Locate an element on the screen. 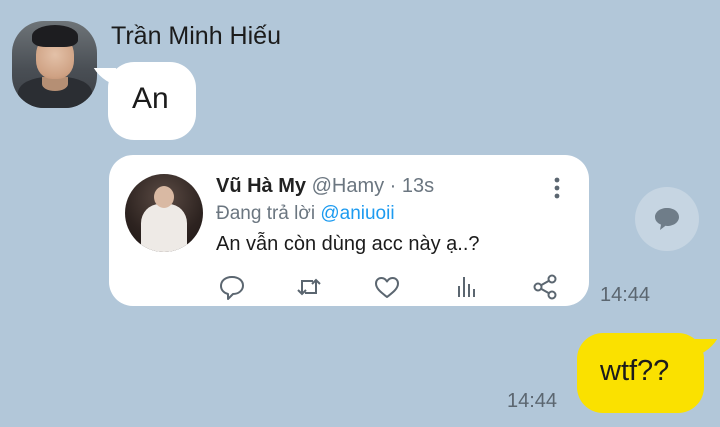  sender-name: Trần Minh Hiếu is located at coordinates (196, 36).